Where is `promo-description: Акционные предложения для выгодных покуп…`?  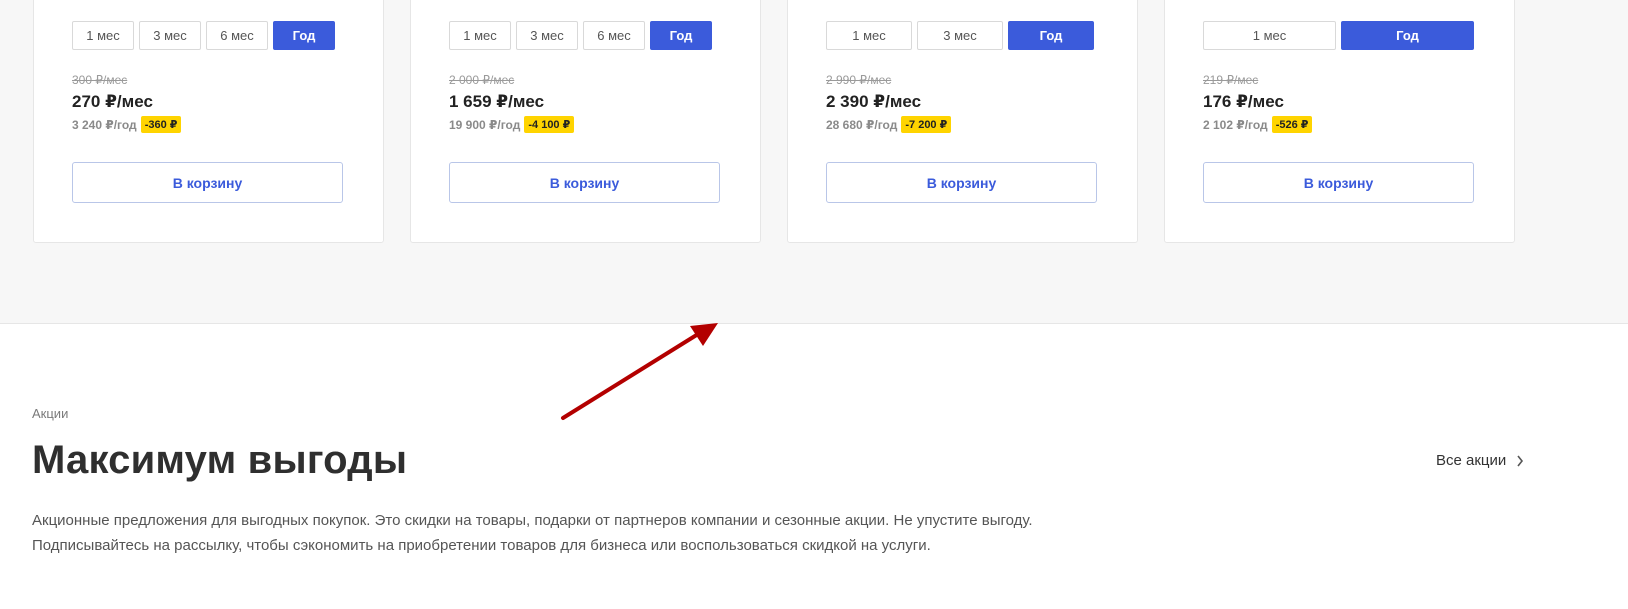
promo-description: Акционные предложения для выгодных покуп… is located at coordinates (532, 533).